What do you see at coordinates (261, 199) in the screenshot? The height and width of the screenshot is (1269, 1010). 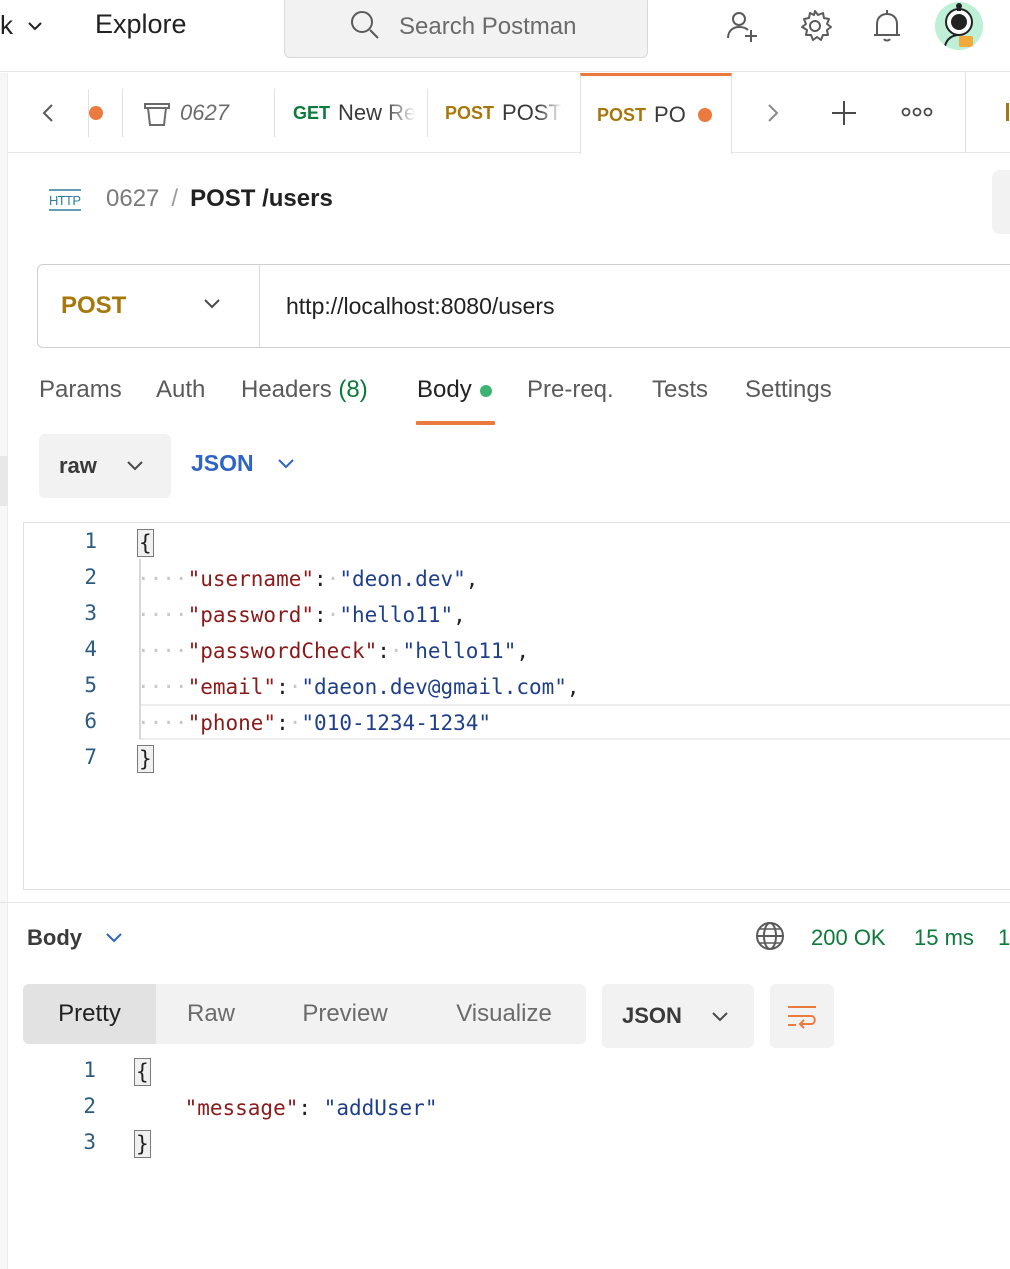 I see `breadcrumb-request-name: POST /users` at bounding box center [261, 199].